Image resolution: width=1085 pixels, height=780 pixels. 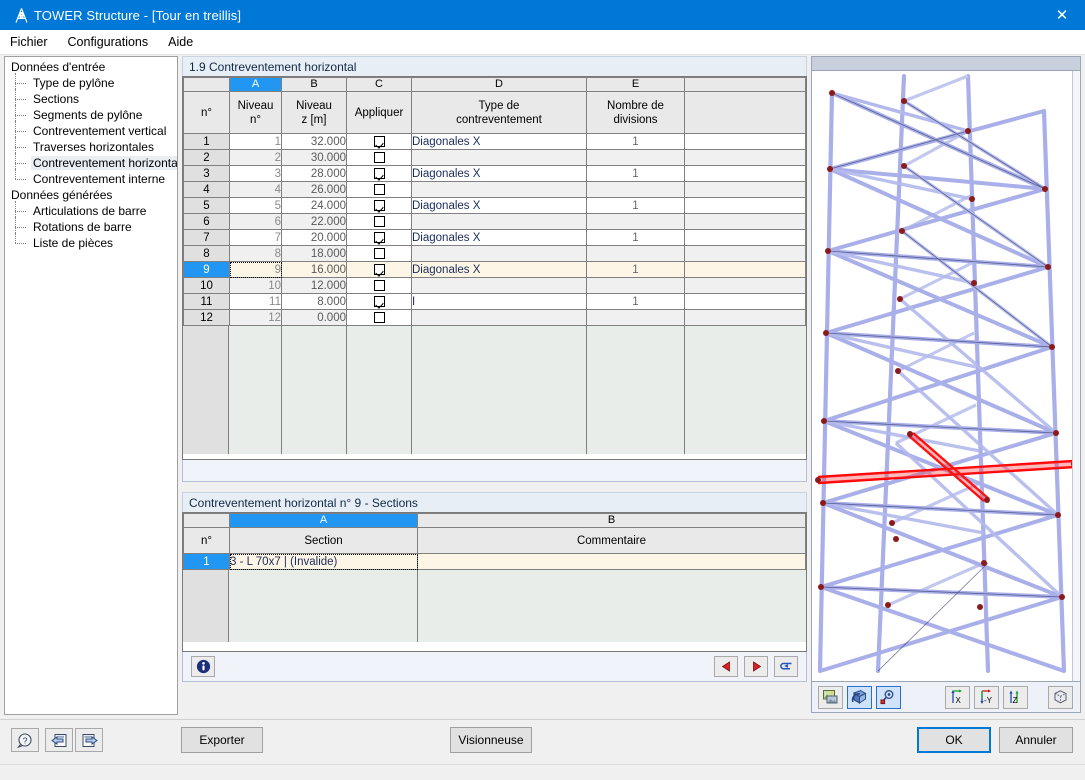 I want to click on cell-commentaire, so click(x=611, y=561).